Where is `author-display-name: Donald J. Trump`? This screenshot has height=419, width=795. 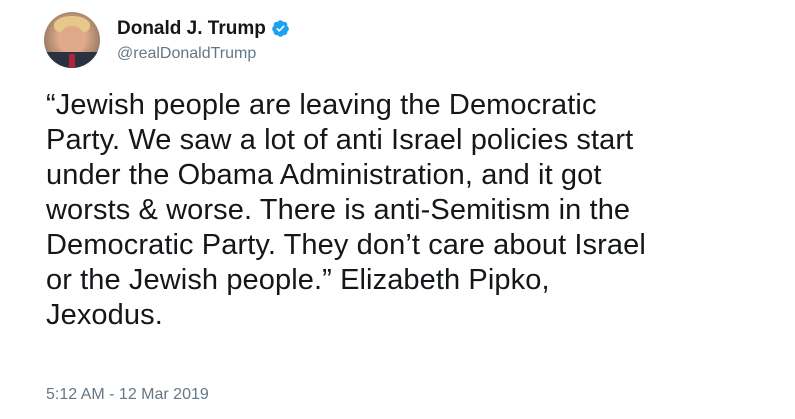
author-display-name: Donald J. Trump is located at coordinates (191, 29).